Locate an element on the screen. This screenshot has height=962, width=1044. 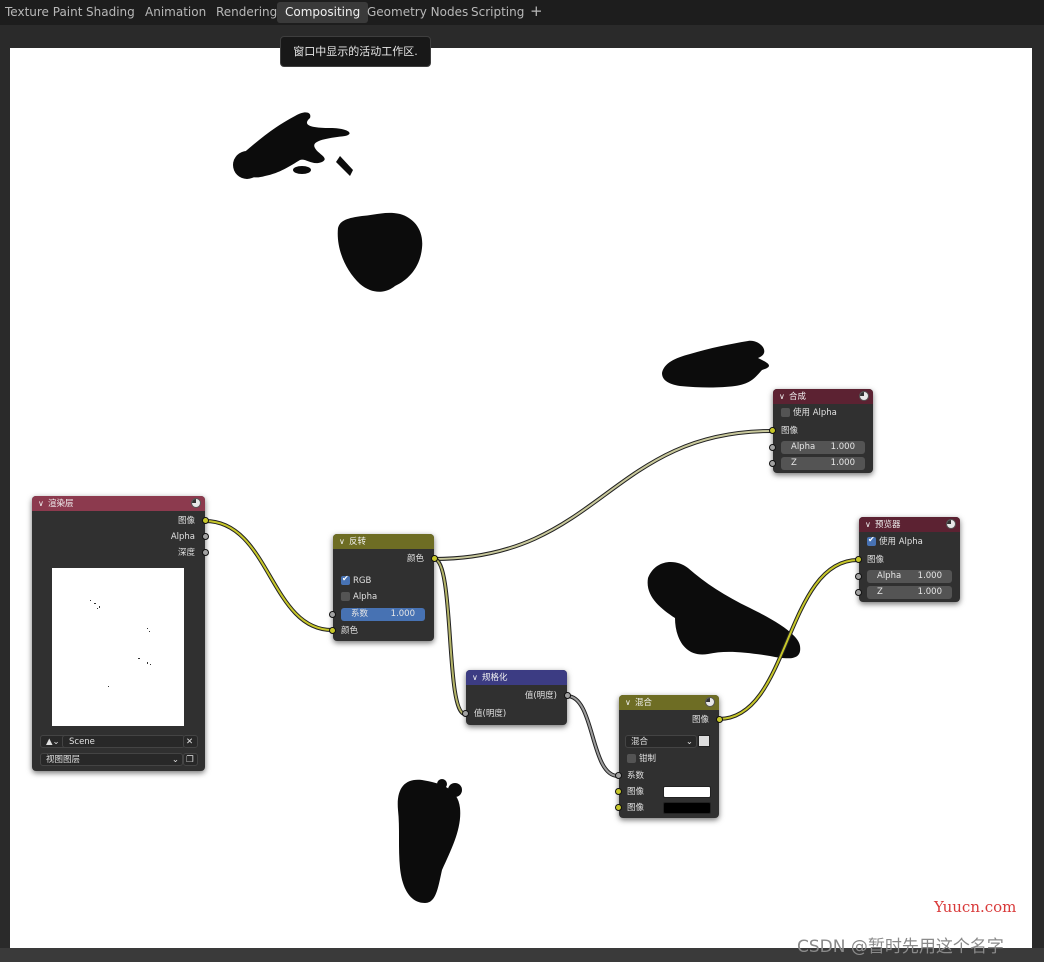
node-title: 混合 is located at coordinates (644, 703).